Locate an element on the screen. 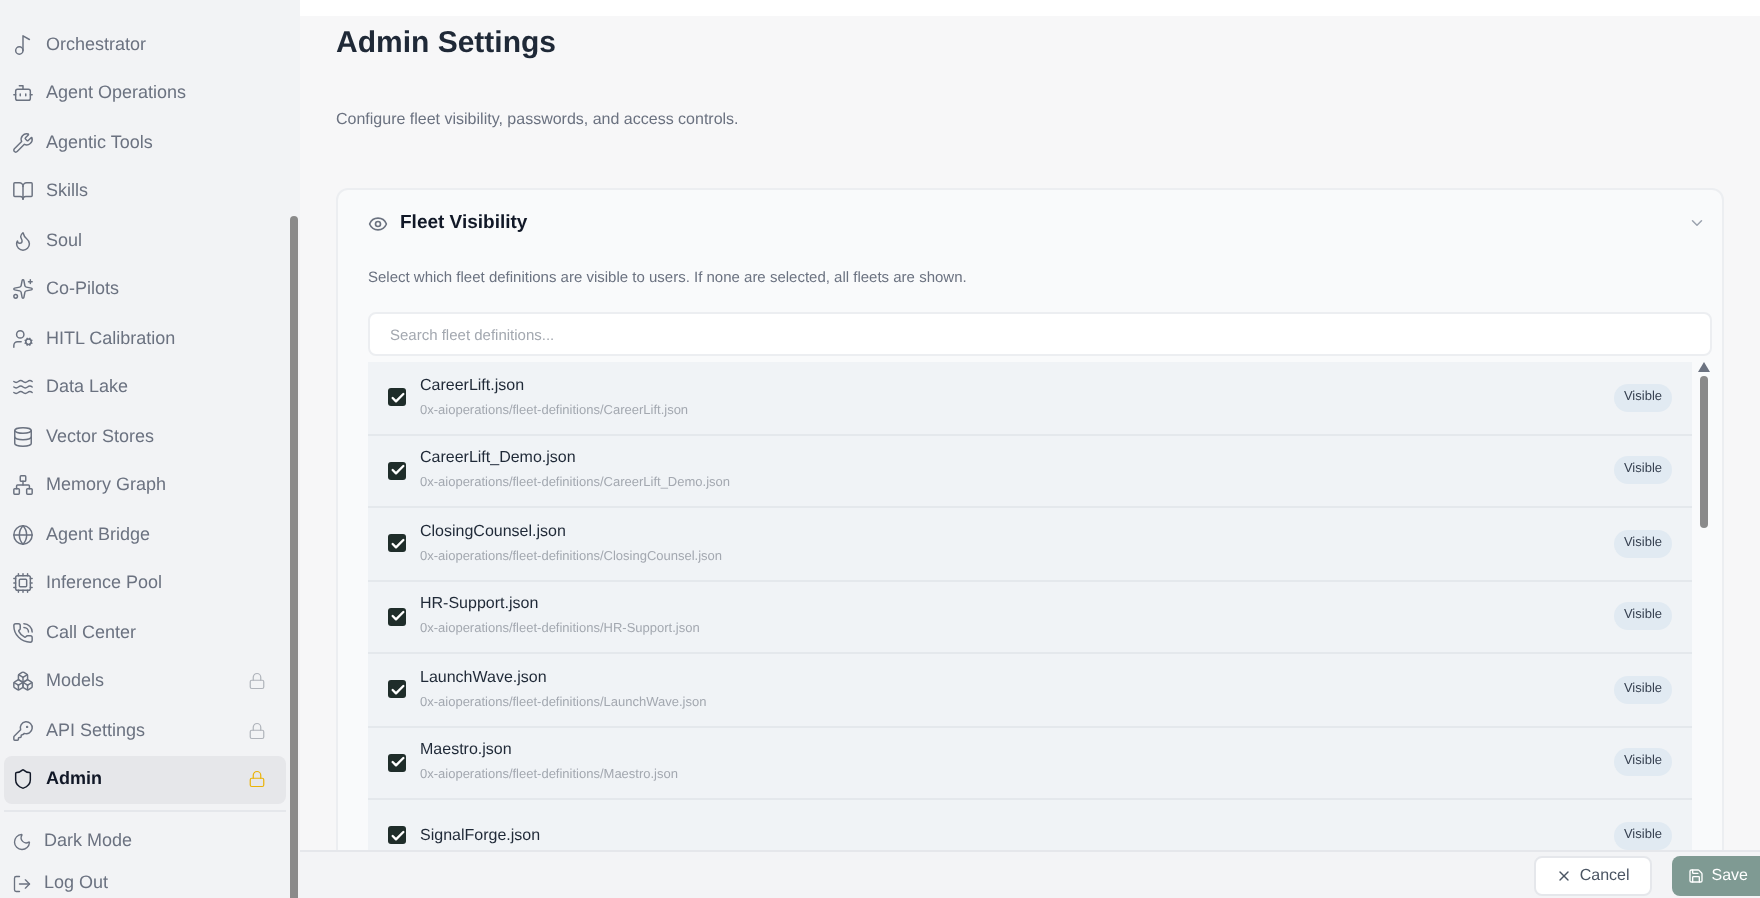  eye-icon is located at coordinates (378, 223).